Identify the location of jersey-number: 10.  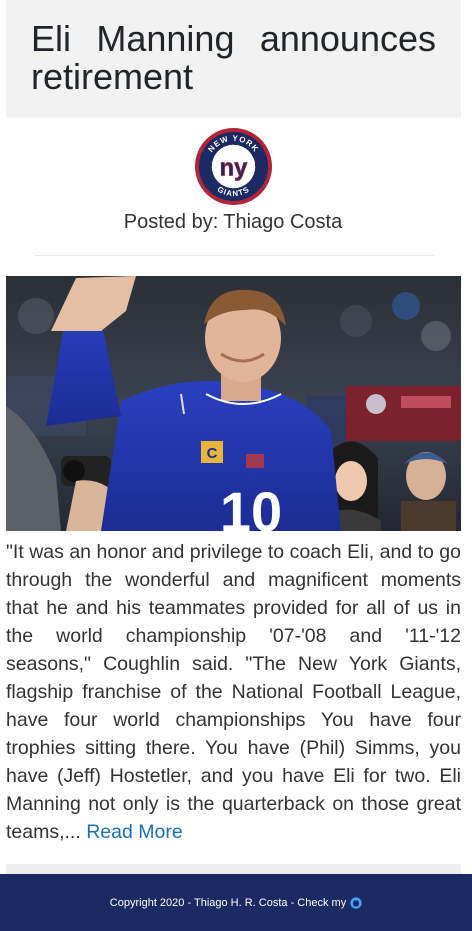
(251, 505).